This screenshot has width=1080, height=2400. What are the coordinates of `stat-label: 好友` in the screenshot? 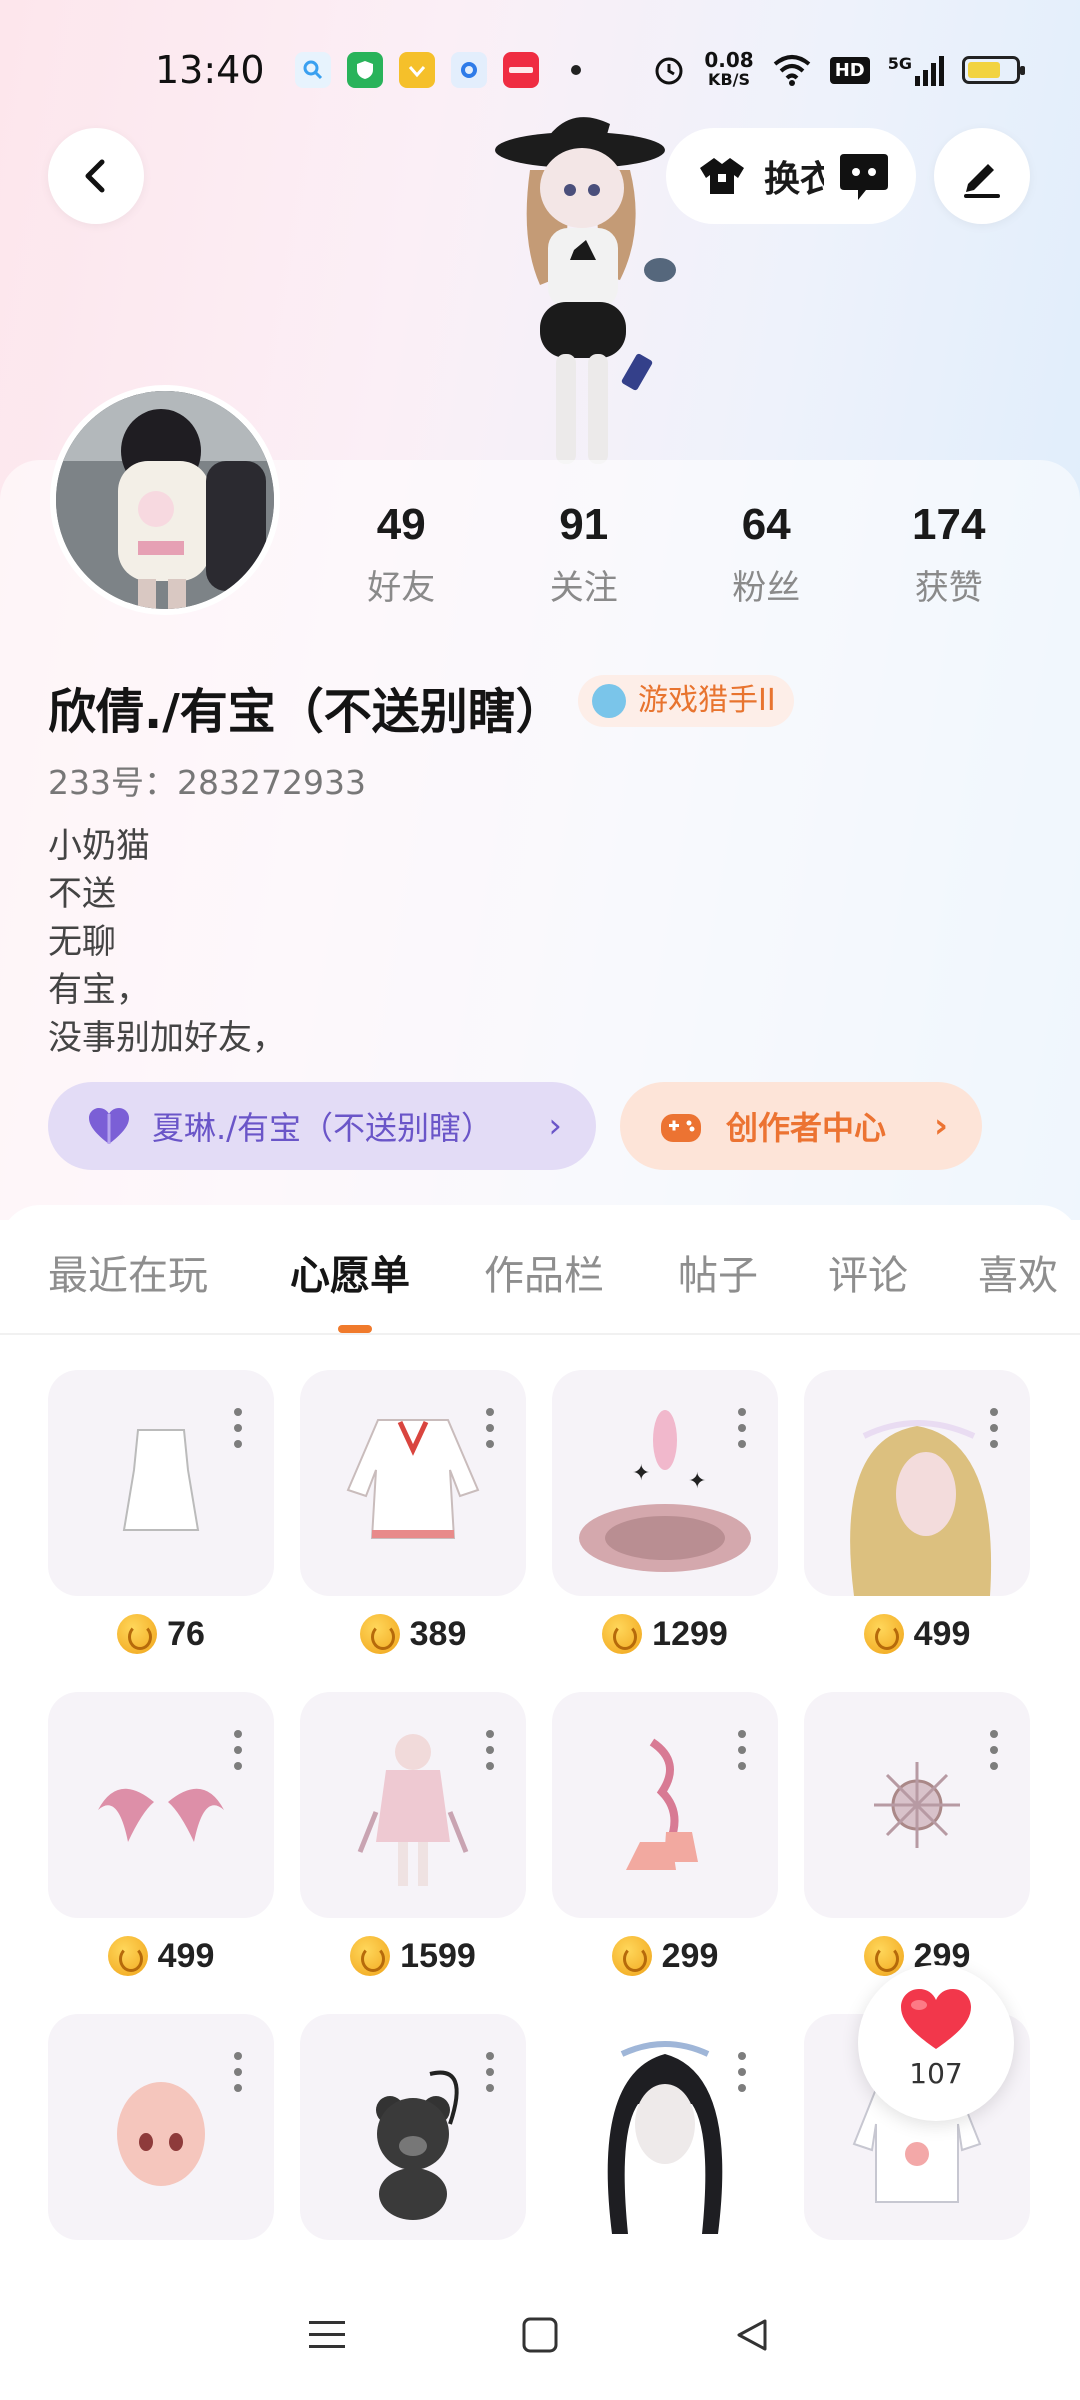 It's located at (401, 588).